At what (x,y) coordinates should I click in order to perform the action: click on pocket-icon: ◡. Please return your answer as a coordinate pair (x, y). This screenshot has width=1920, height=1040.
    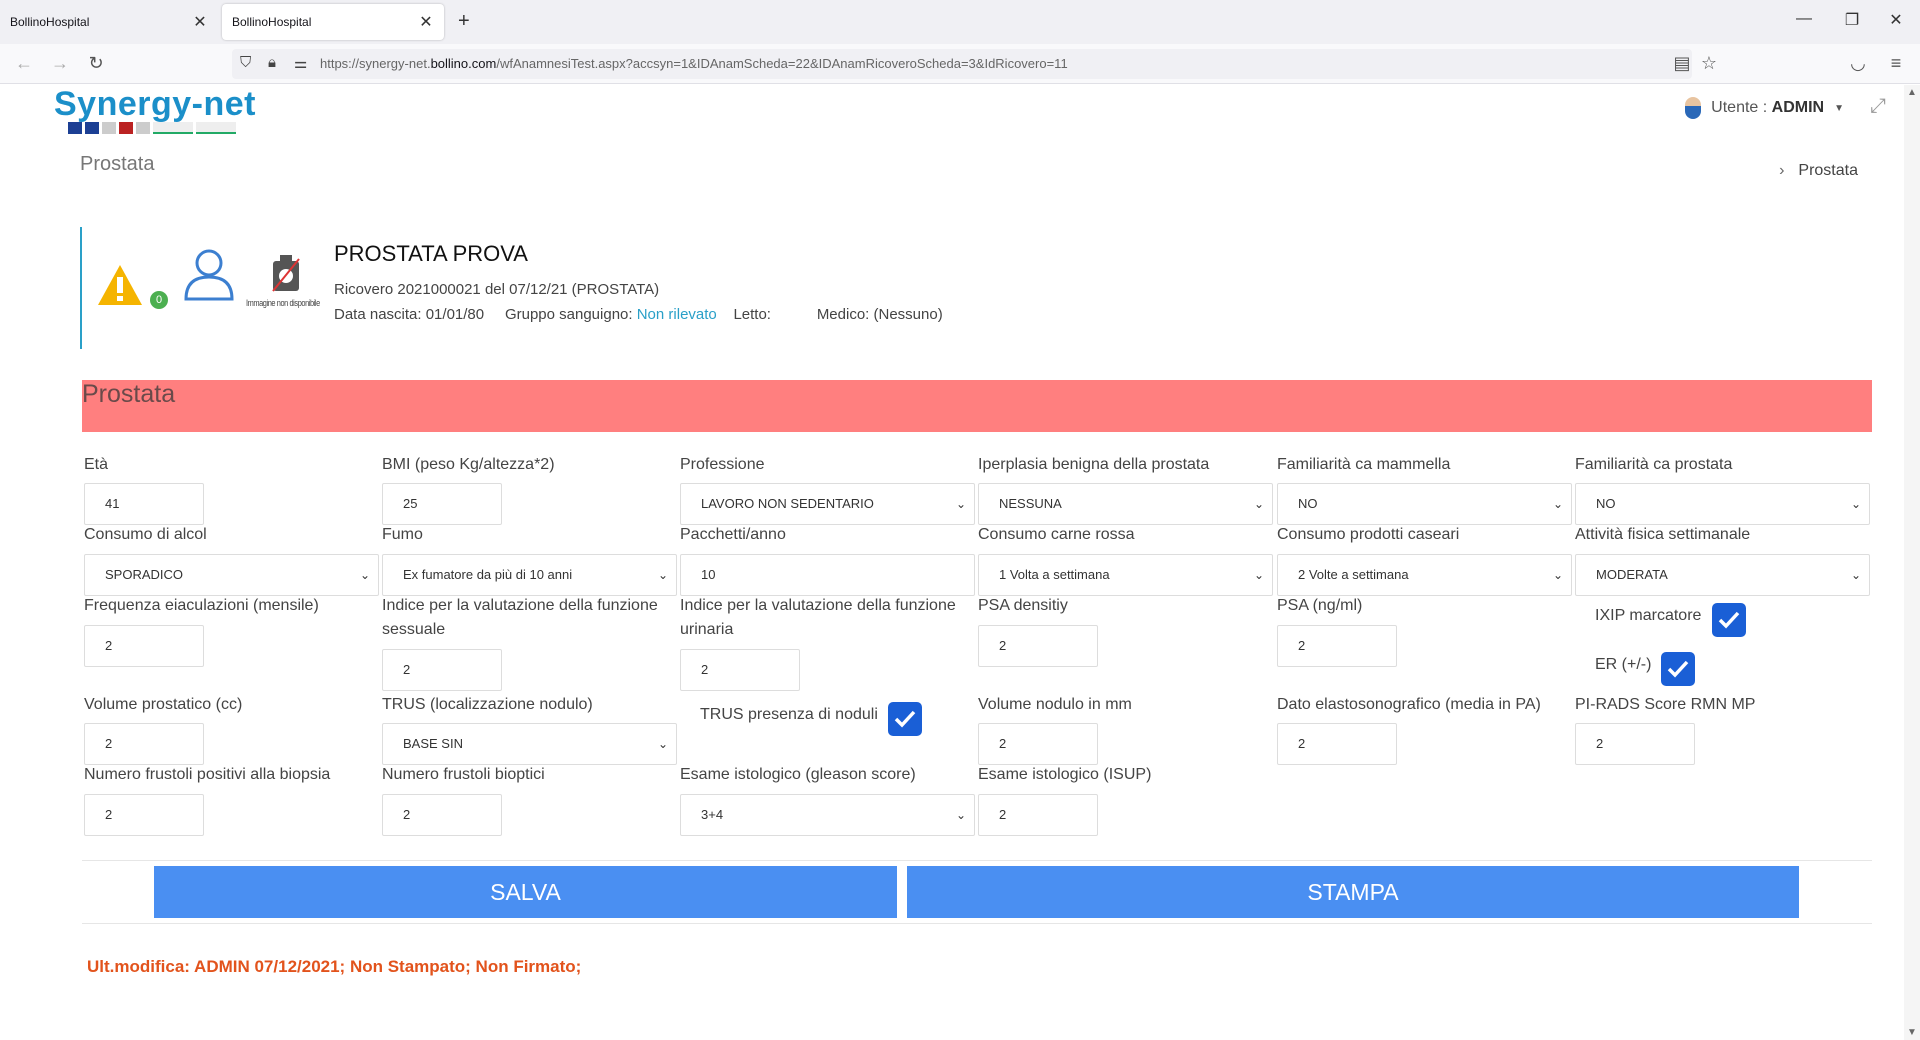
    Looking at the image, I should click on (1858, 63).